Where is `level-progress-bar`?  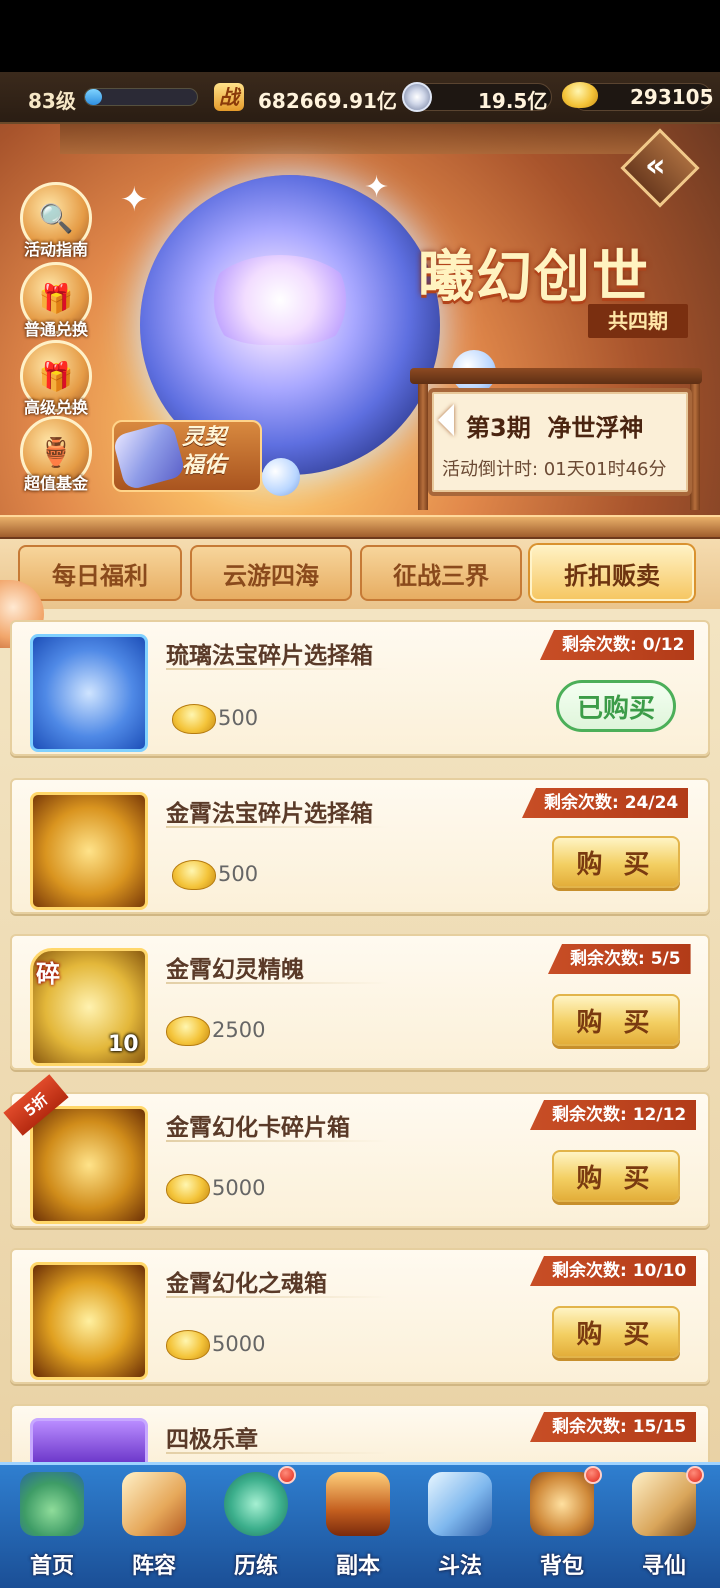 level-progress-bar is located at coordinates (141, 97).